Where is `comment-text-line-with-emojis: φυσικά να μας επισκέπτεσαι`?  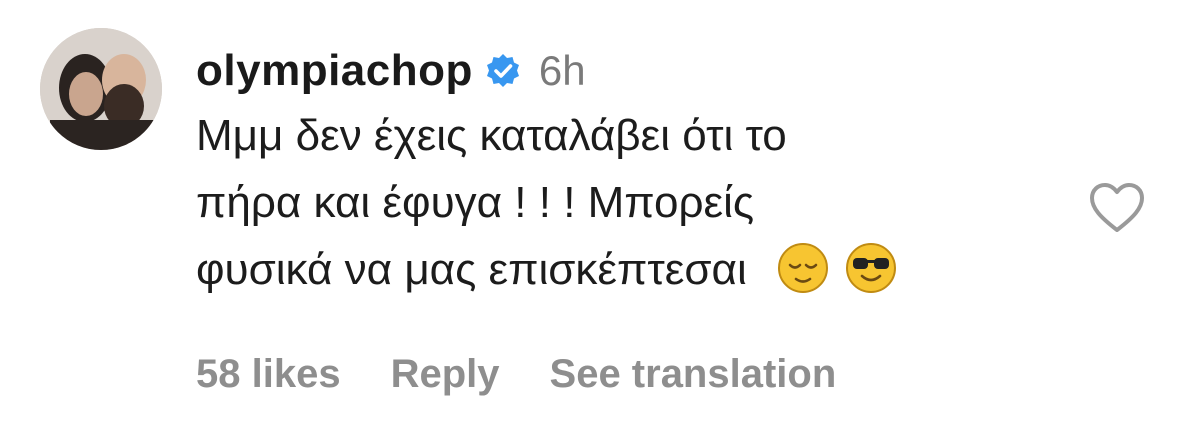
comment-text-line-with-emojis: φυσικά να μας επισκέπτεσαι is located at coordinates (626, 269).